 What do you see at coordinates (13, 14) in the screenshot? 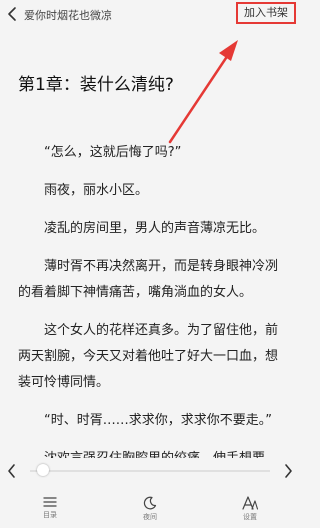
I see `back-arrow-icon` at bounding box center [13, 14].